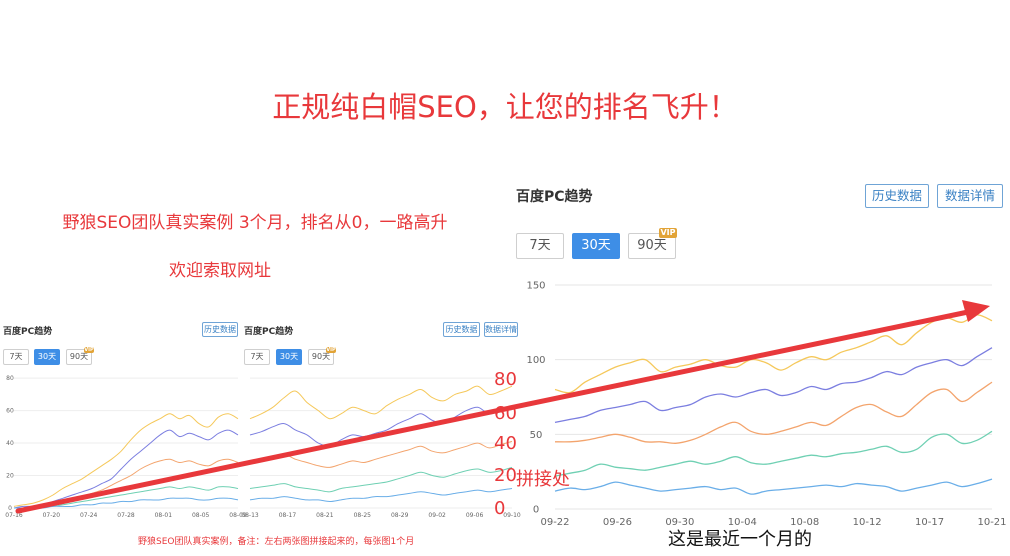 The width and height of the screenshot is (1010, 556). Describe the element at coordinates (505, 475) in the screenshot. I see `overlay-number-20: 20` at that location.